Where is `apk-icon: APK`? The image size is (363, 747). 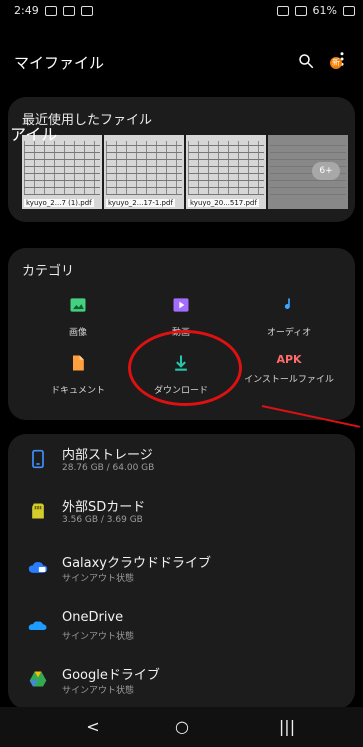
apk-icon: APK is located at coordinates (289, 359).